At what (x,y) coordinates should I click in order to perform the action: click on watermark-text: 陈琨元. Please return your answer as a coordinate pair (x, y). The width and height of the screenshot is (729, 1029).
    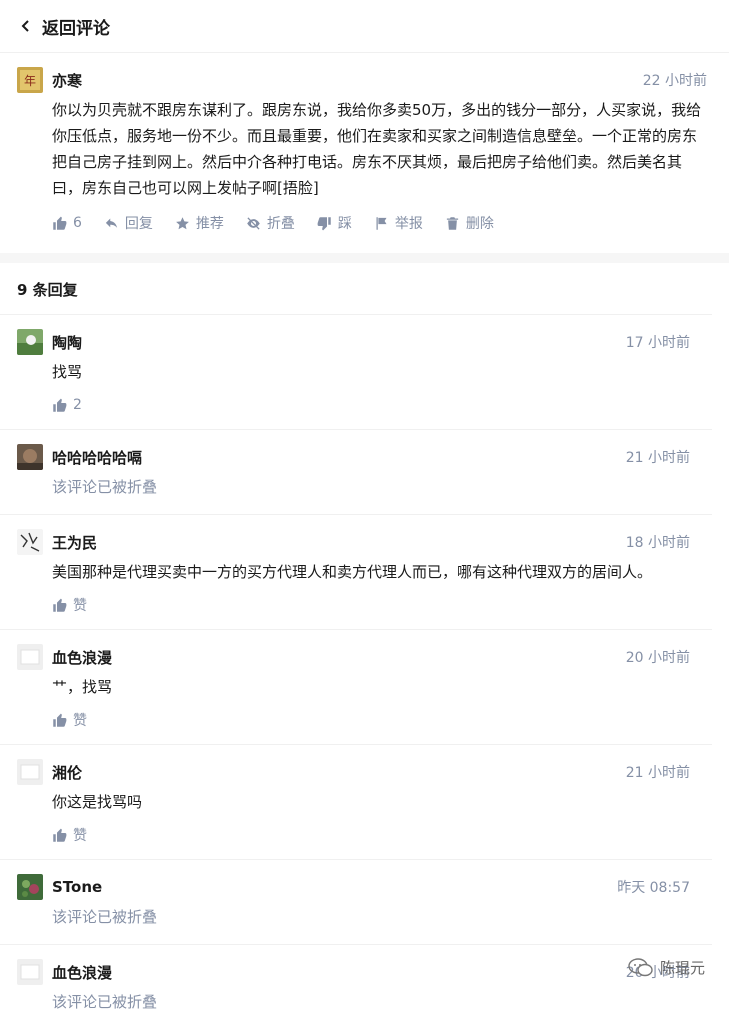
    Looking at the image, I should click on (682, 968).